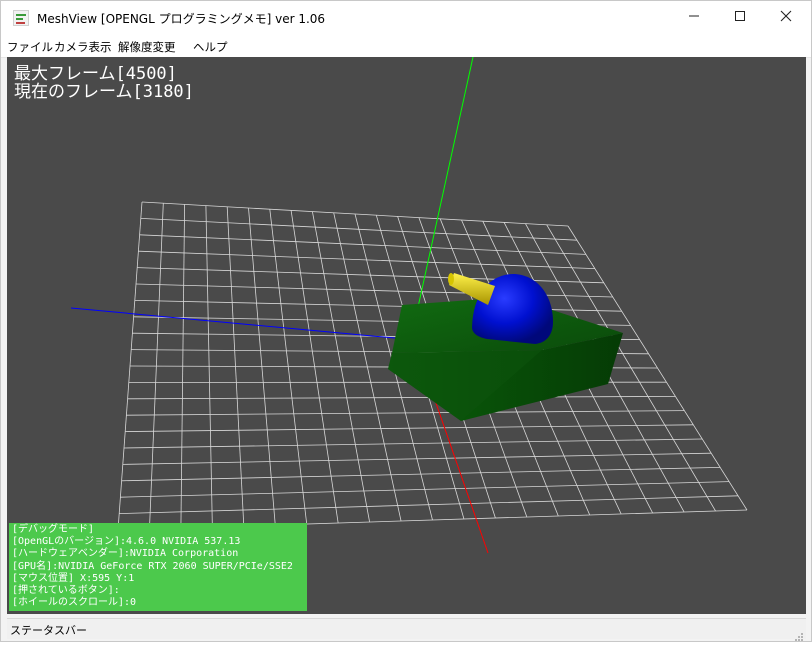 Image resolution: width=812 pixels, height=646 pixels. What do you see at coordinates (181, 18) in the screenshot?
I see `window-title: MeshView [OPENGL プログラミングメモ] ver 1.06` at bounding box center [181, 18].